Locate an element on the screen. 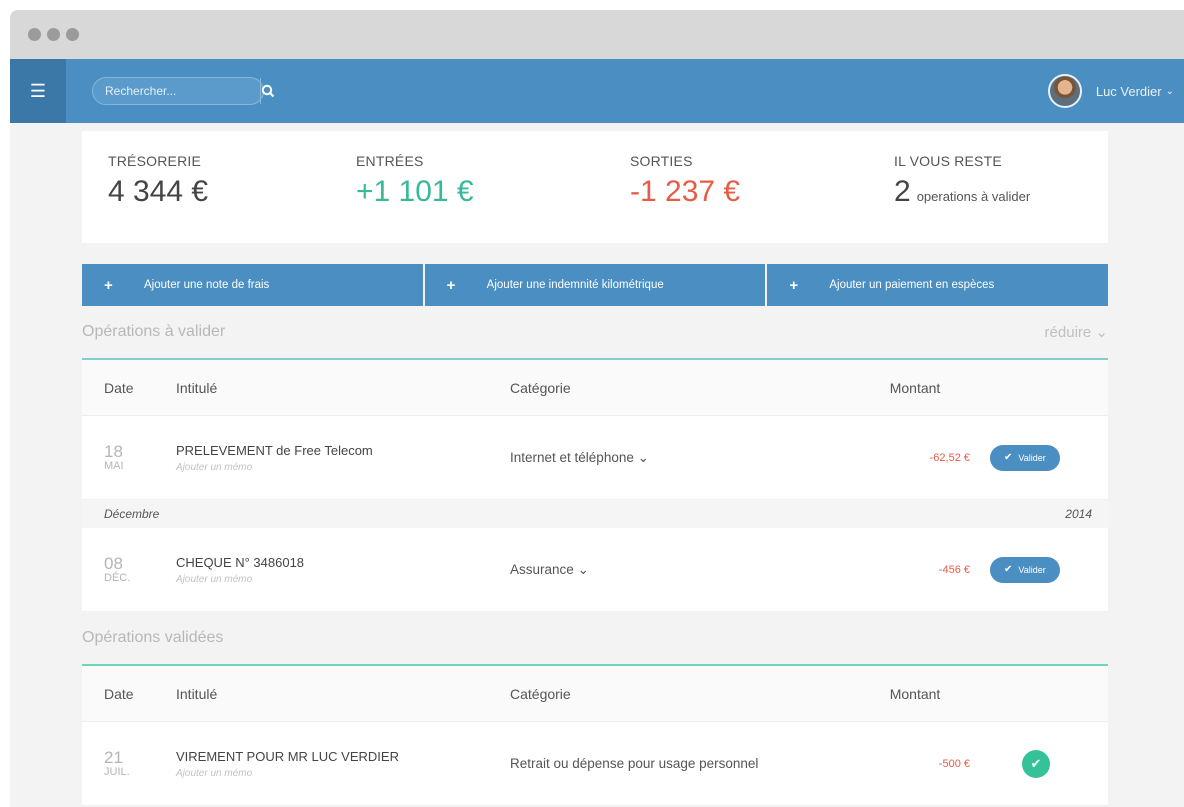  search-input is located at coordinates (176, 91).